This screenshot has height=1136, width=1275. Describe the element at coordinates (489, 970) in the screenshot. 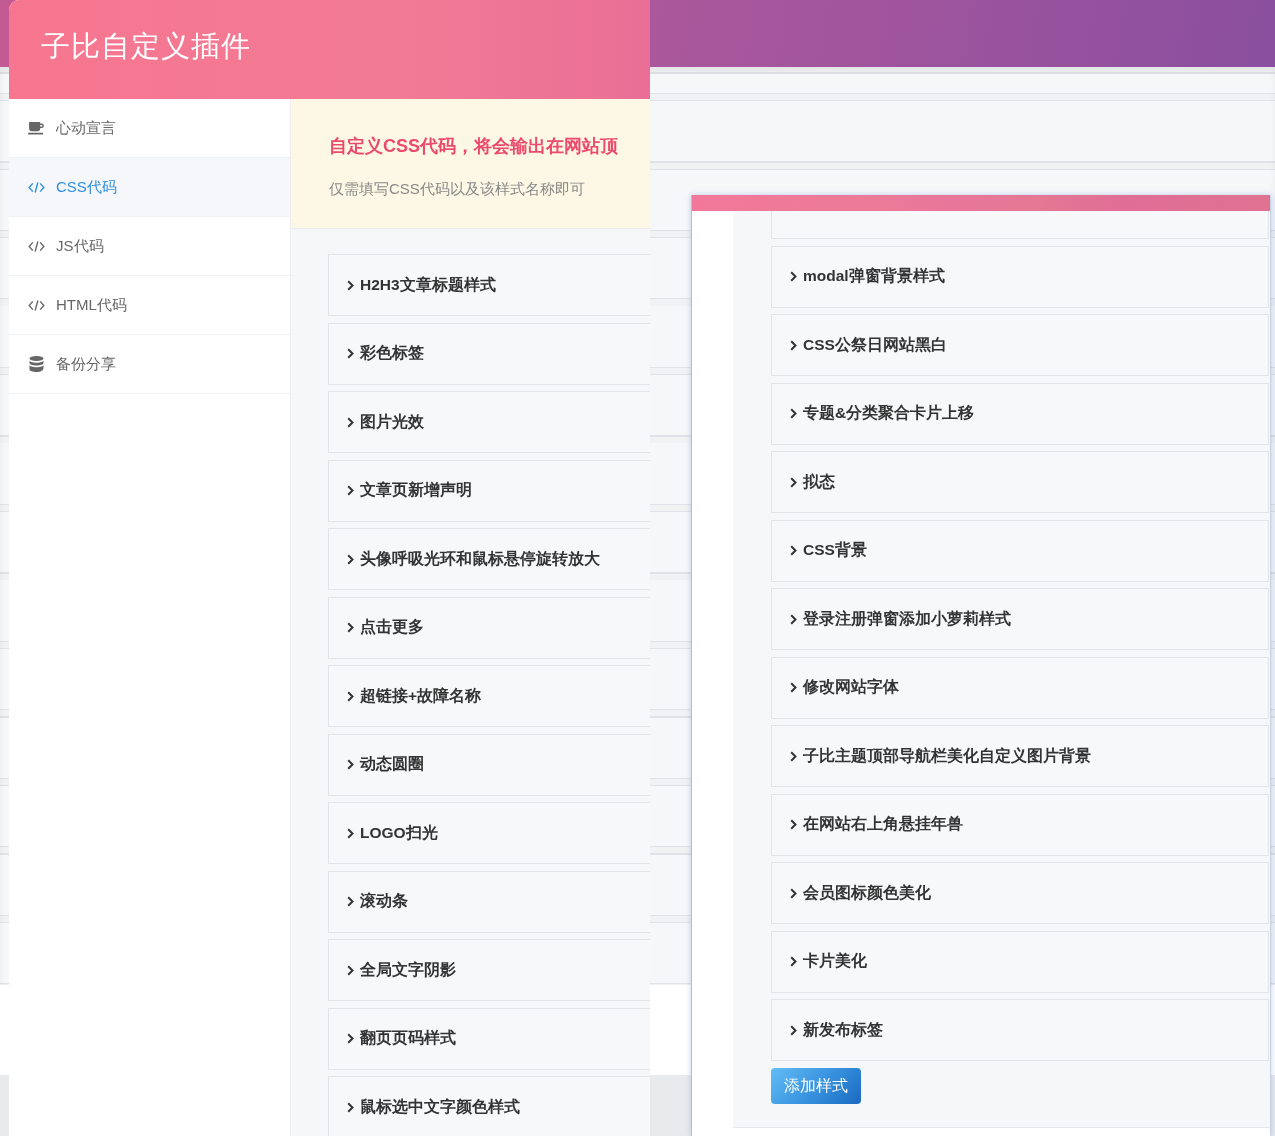

I see `style-item: 全局文字阴影` at that location.